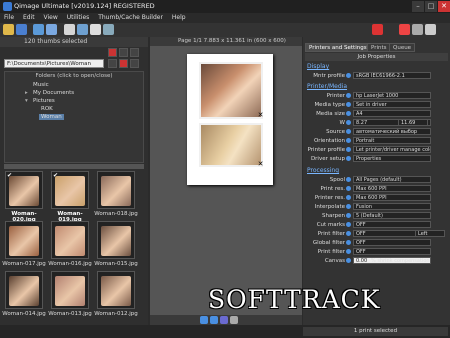 The height and width of the screenshot is (338, 450). Describe the element at coordinates (179, 18) in the screenshot. I see `menu-help: Help` at that location.